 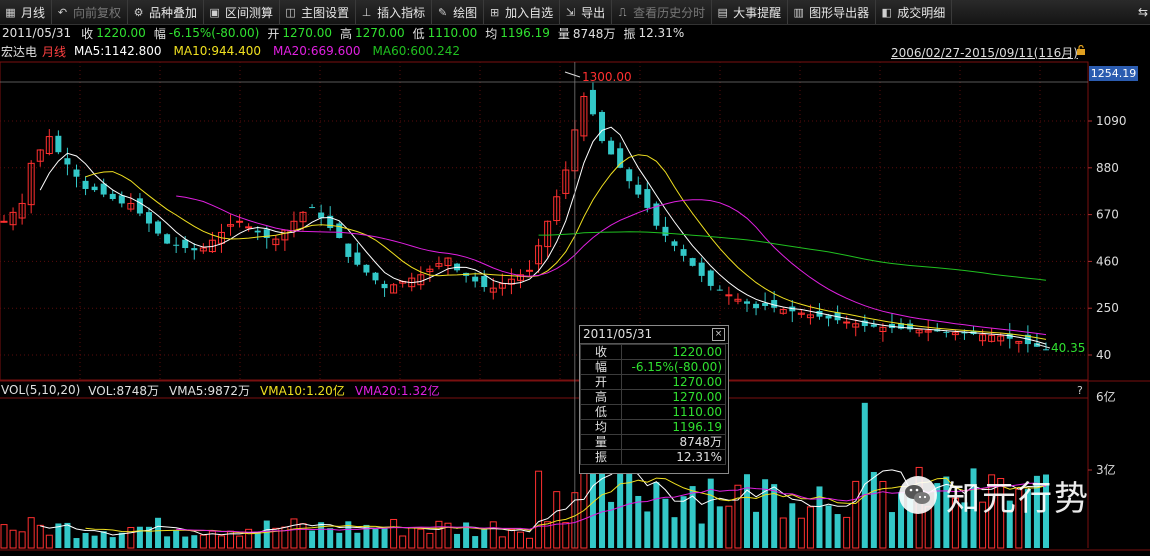 I want to click on tooltip-date: 2011/05/31, so click(x=618, y=334).